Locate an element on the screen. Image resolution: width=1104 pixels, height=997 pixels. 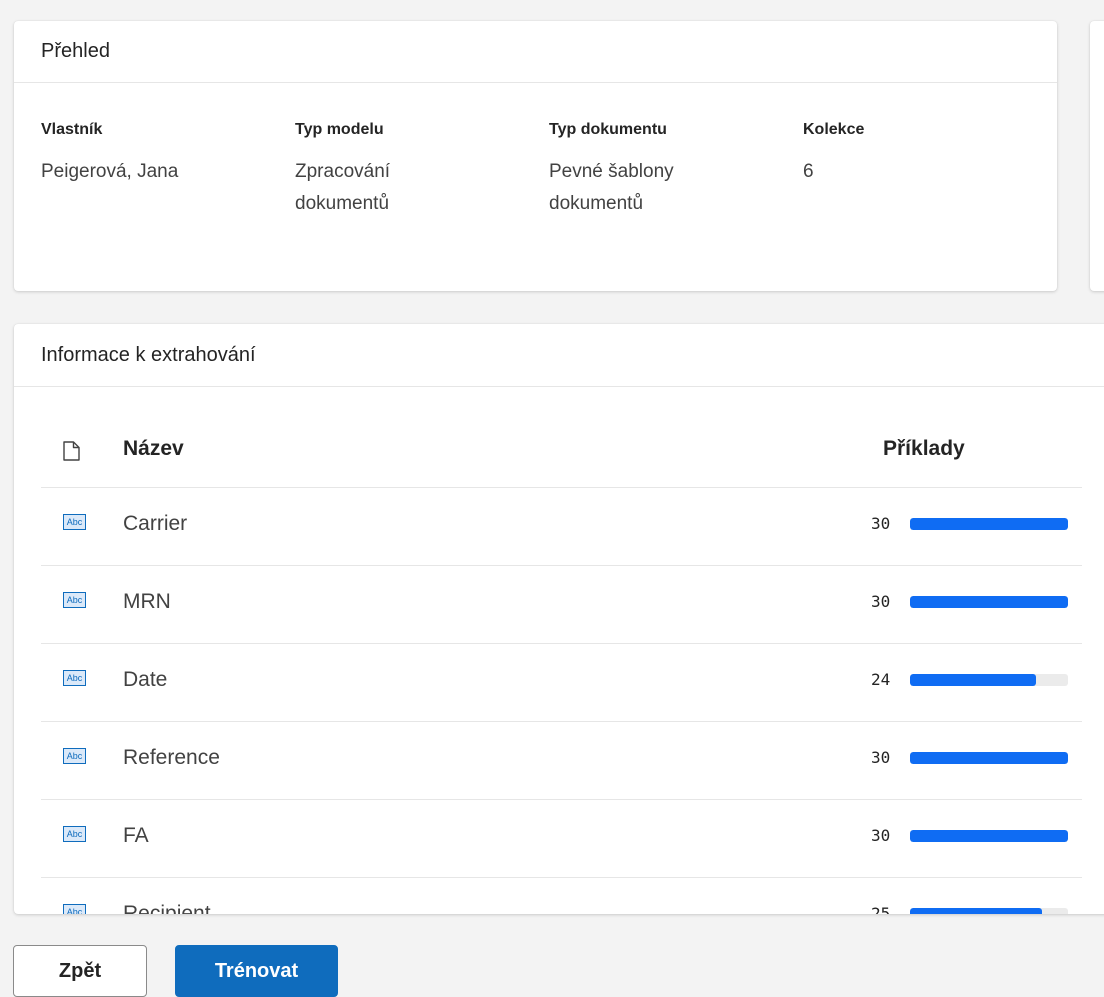
field-name: MRN is located at coordinates (147, 601).